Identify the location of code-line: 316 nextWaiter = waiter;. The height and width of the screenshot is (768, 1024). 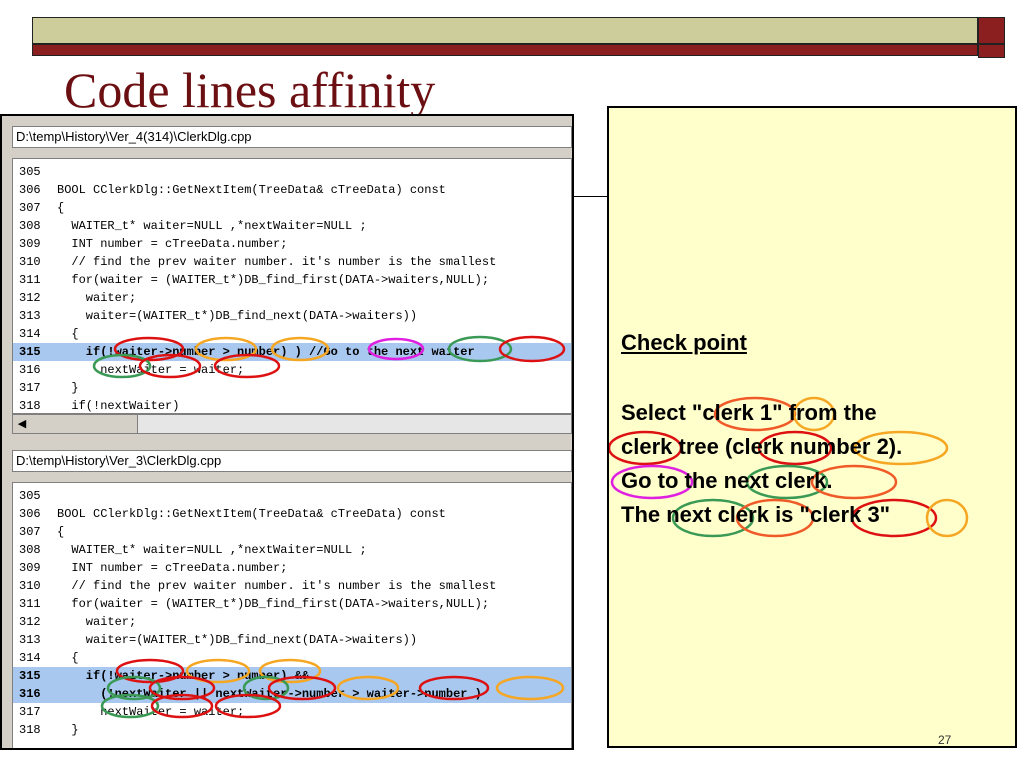
(292, 370).